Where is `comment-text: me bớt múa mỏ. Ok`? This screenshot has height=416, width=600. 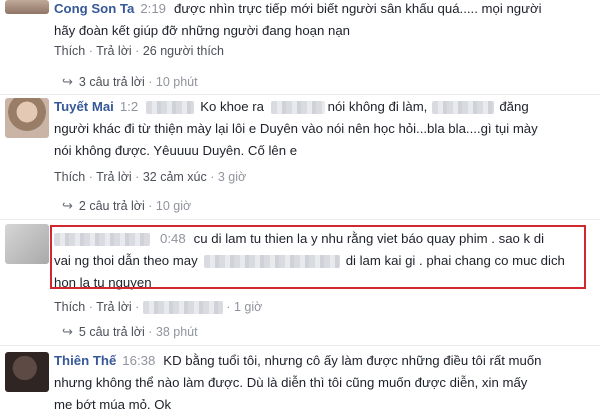
comment-text: me bớt múa mỏ. Ok is located at coordinates (113, 404).